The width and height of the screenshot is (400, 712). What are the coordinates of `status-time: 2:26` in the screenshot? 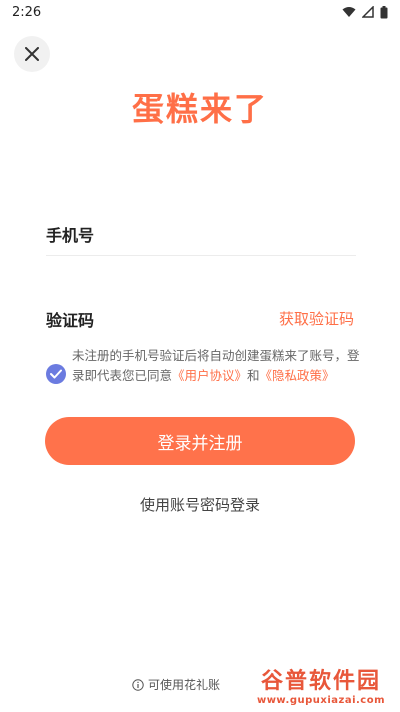 It's located at (27, 12).